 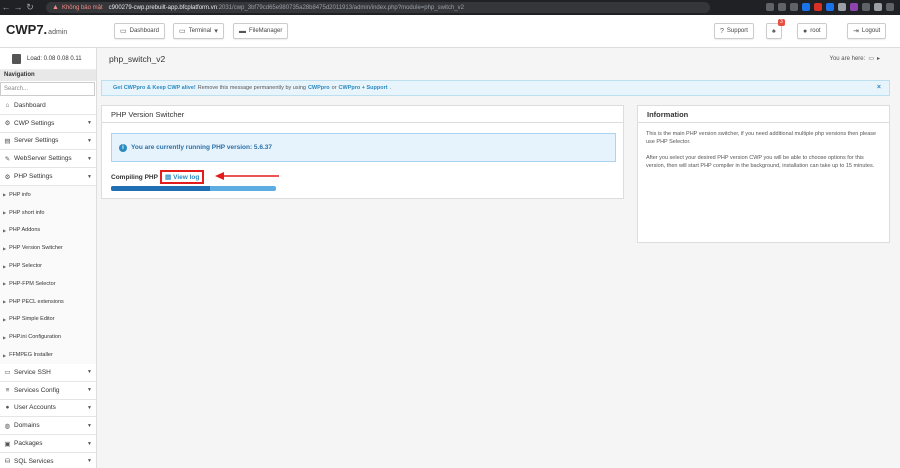 I want to click on sidebar-item: ✎ WebServer Settings ▼, so click(x=48, y=159).